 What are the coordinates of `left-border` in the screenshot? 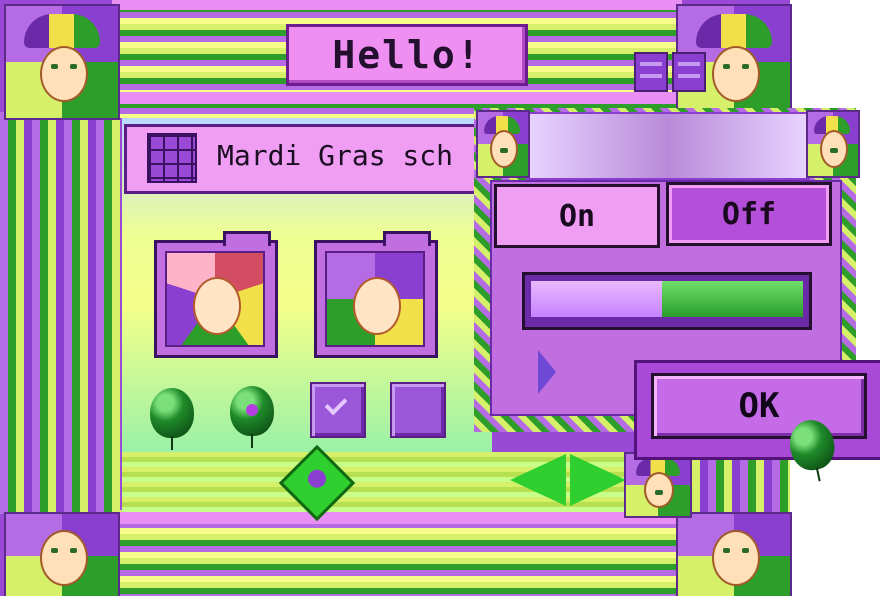 It's located at (60, 313).